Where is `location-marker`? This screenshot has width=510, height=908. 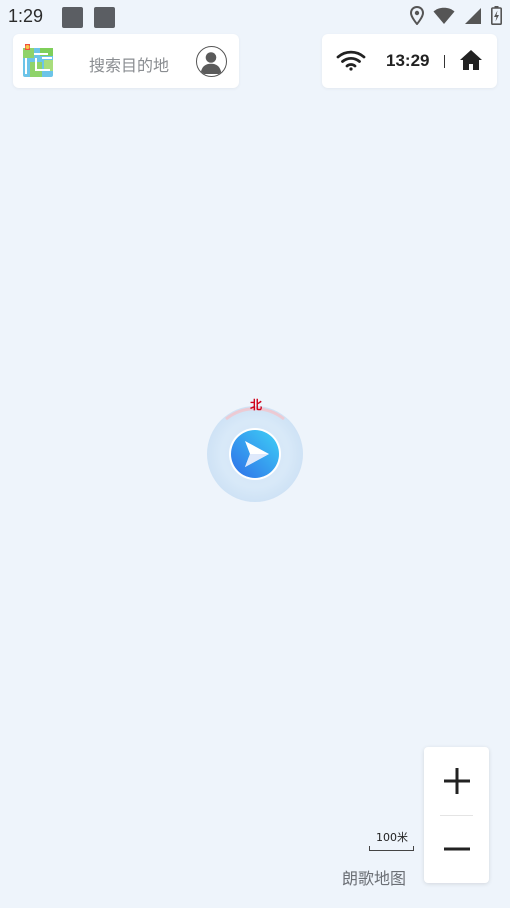
location-marker is located at coordinates (255, 454).